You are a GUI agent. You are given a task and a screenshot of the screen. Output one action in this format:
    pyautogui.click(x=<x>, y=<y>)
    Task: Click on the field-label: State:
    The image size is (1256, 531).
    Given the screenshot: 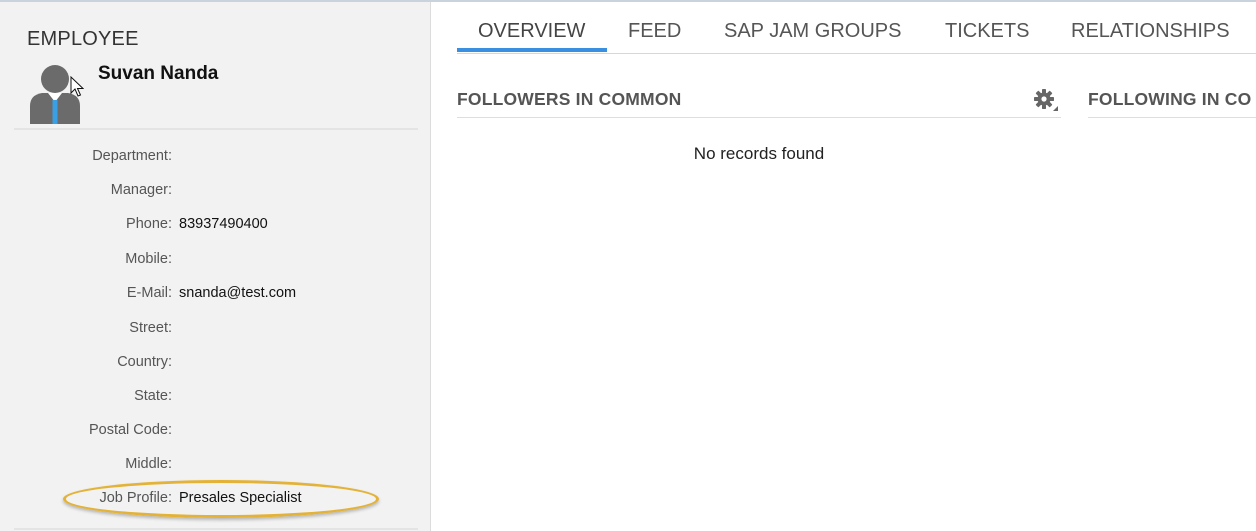 What is the action you would take?
    pyautogui.click(x=153, y=396)
    